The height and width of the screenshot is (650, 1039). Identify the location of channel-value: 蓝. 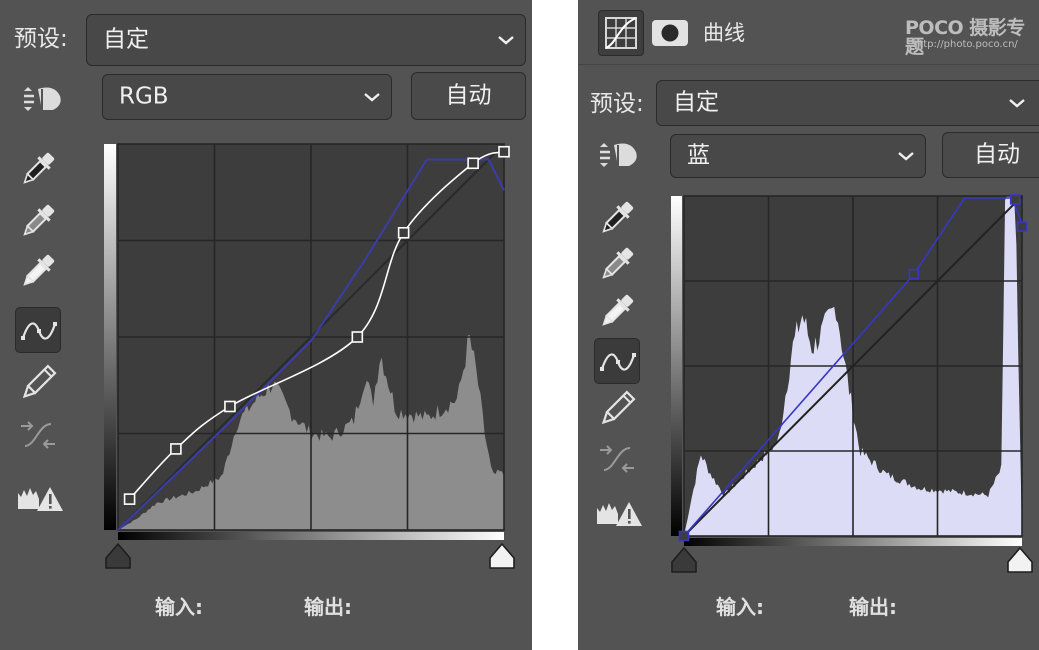
(698, 155).